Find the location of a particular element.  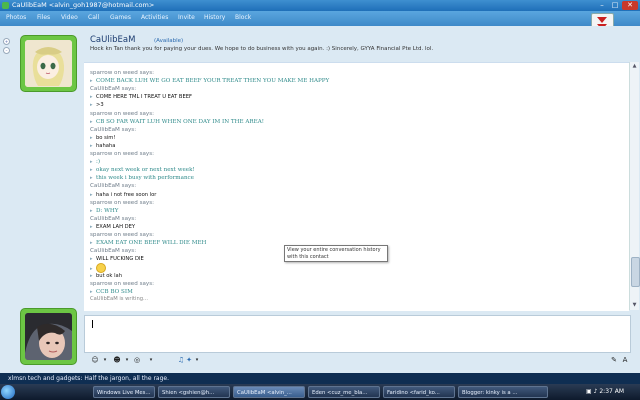

message-text: CCB BO SIM is located at coordinates (114, 291).